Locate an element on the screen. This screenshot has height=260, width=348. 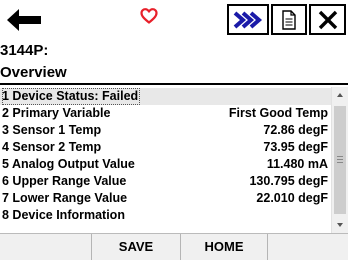
vertical-scrollbar is located at coordinates (339, 160).